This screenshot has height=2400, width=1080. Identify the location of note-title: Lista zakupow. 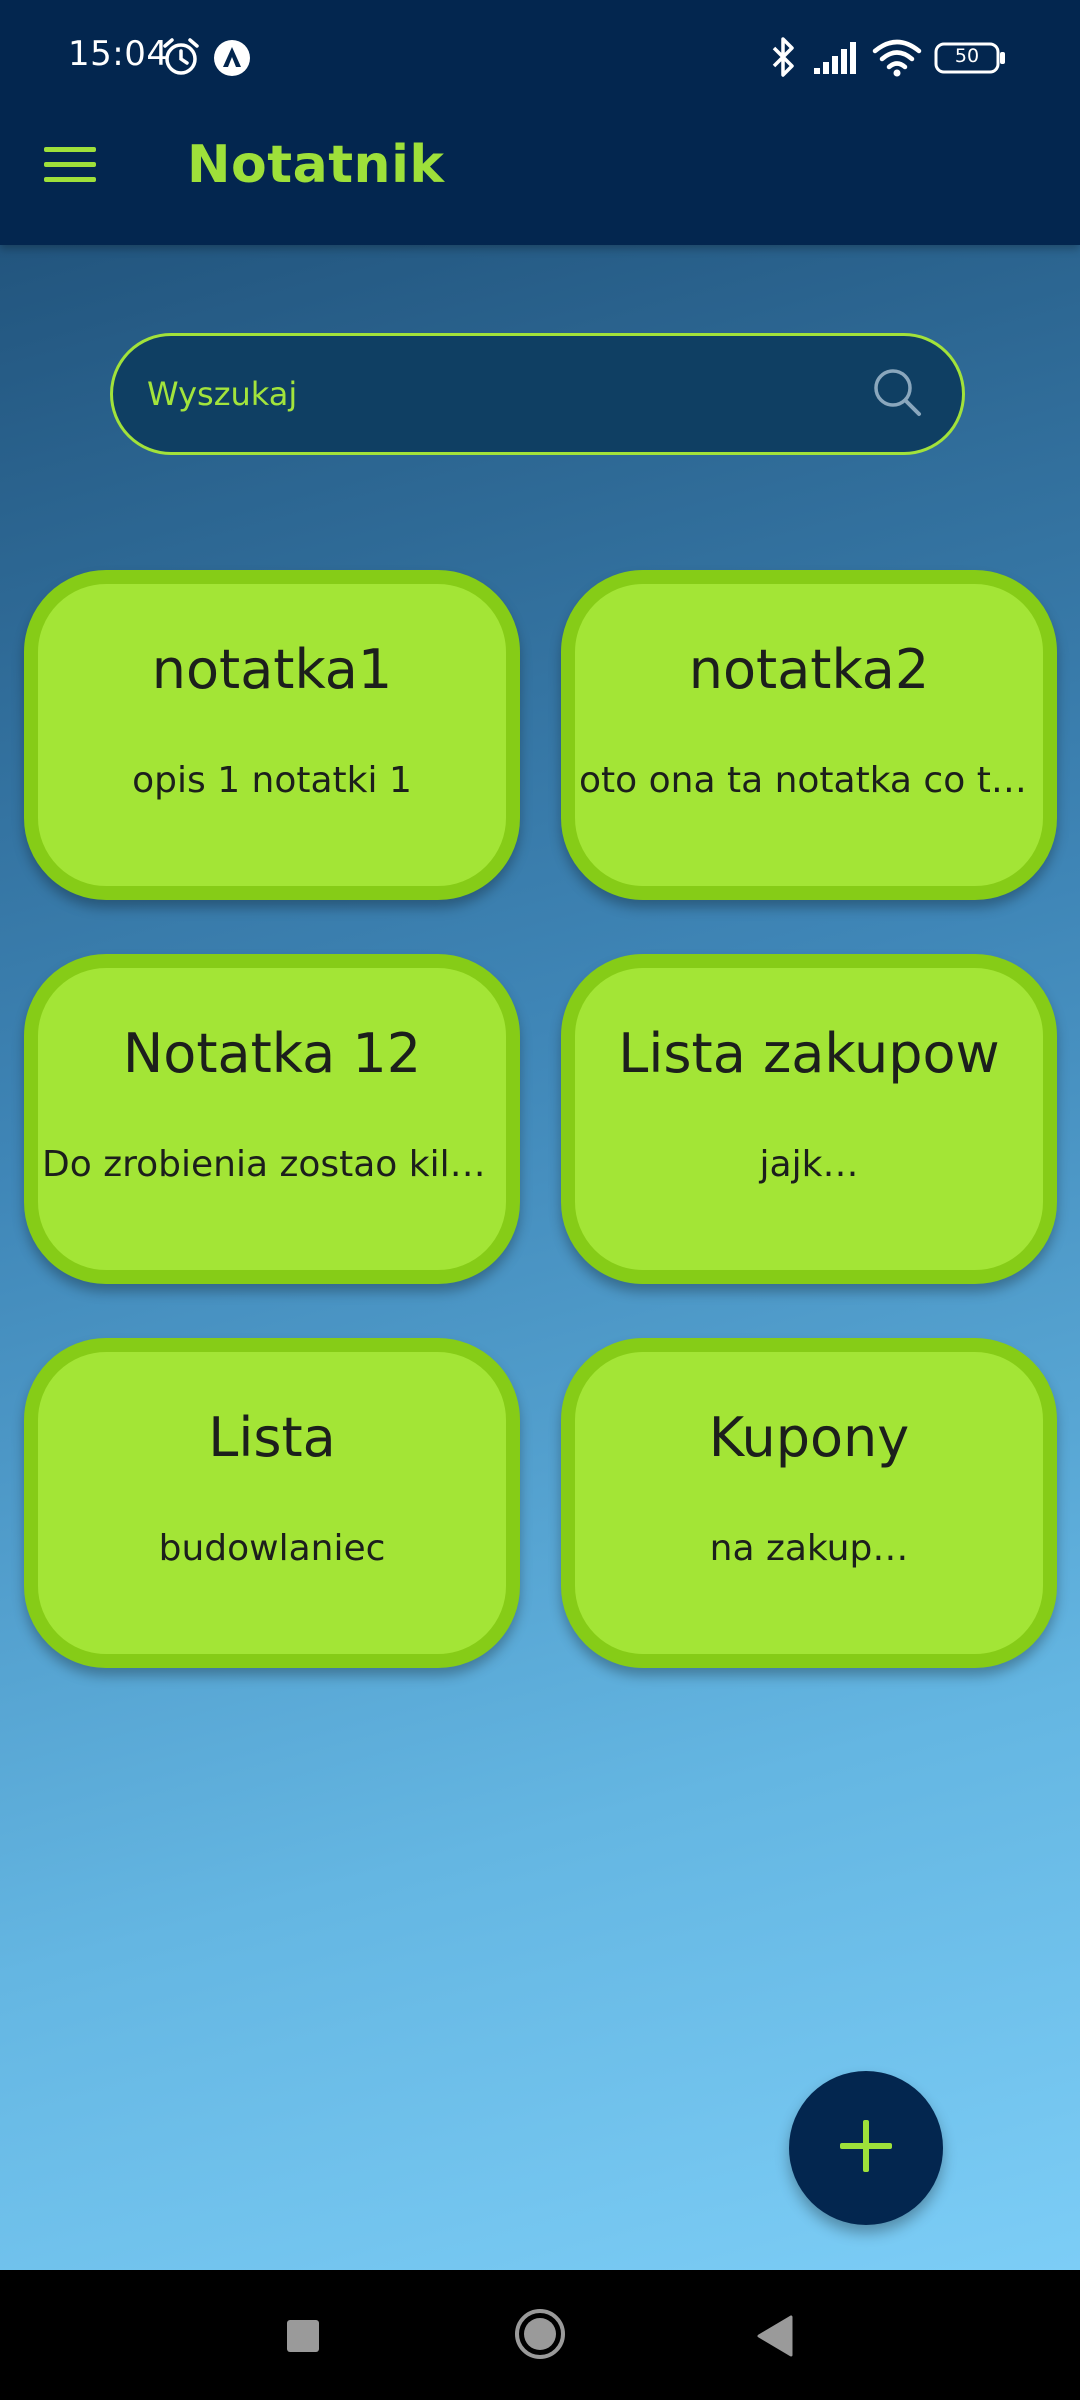
(809, 1053).